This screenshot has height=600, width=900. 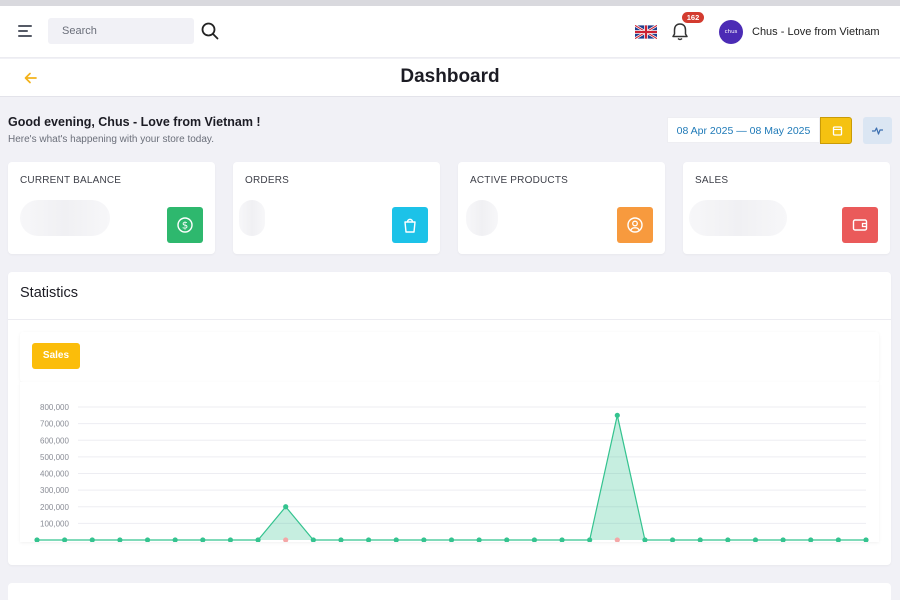 What do you see at coordinates (836, 130) in the screenshot?
I see `calendar-button` at bounding box center [836, 130].